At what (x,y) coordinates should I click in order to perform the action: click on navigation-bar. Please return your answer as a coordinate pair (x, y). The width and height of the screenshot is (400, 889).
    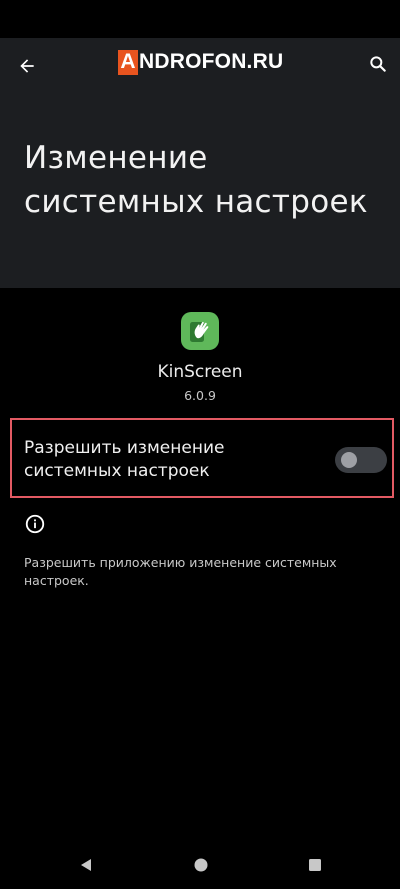
    Looking at the image, I should click on (200, 864).